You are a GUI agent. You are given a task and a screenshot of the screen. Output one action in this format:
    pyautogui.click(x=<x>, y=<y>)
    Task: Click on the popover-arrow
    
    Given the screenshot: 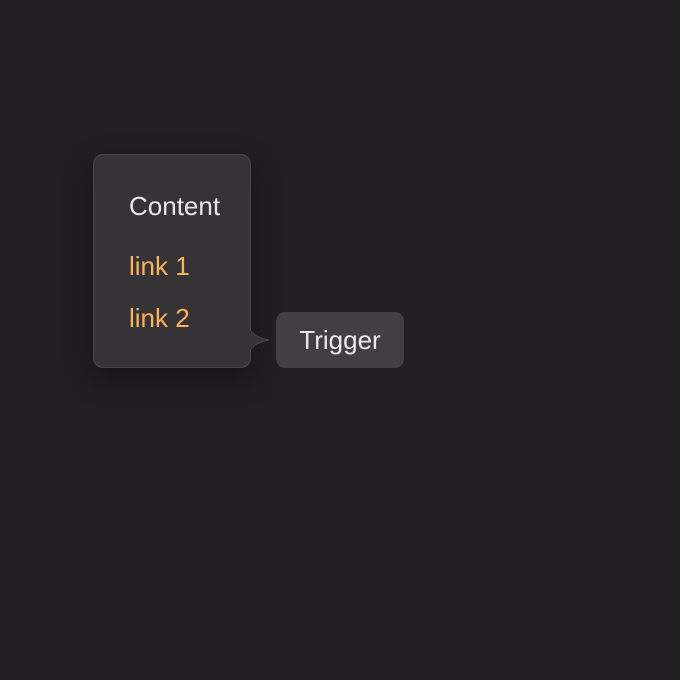 What is the action you would take?
    pyautogui.click(x=259, y=340)
    